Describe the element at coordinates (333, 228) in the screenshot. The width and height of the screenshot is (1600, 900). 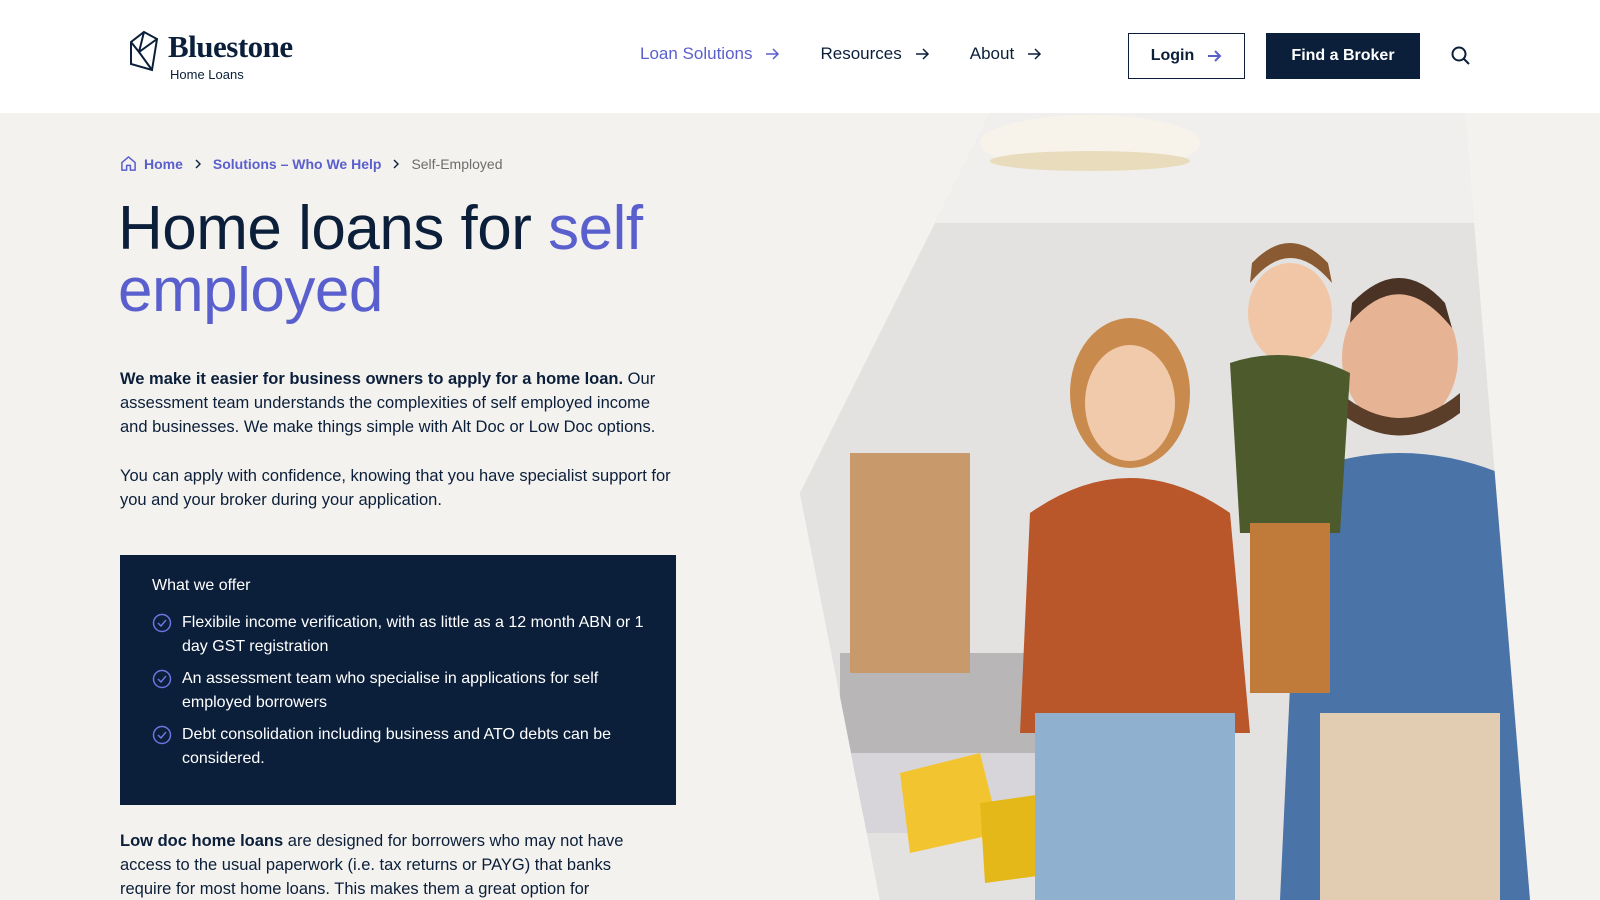
I see `page-title-plain: Home loans for` at that location.